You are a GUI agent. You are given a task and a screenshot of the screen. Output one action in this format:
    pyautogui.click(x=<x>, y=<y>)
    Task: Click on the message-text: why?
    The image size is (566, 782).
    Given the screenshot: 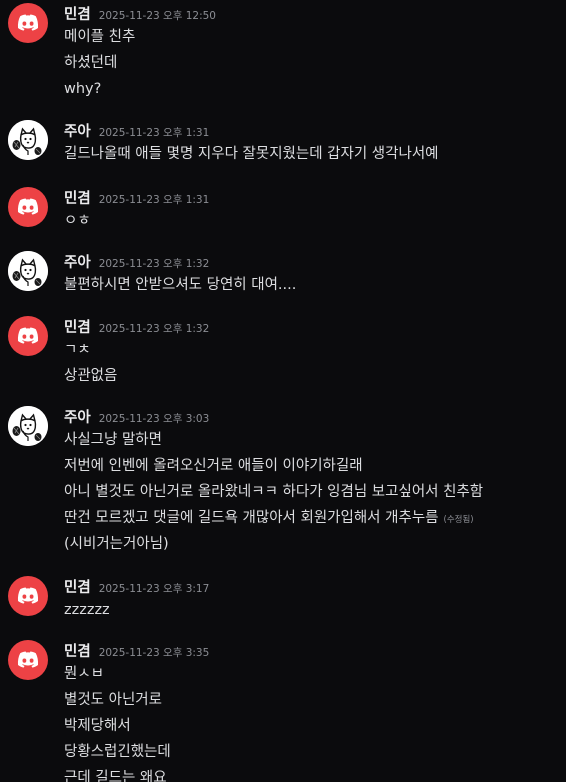 What is the action you would take?
    pyautogui.click(x=83, y=89)
    